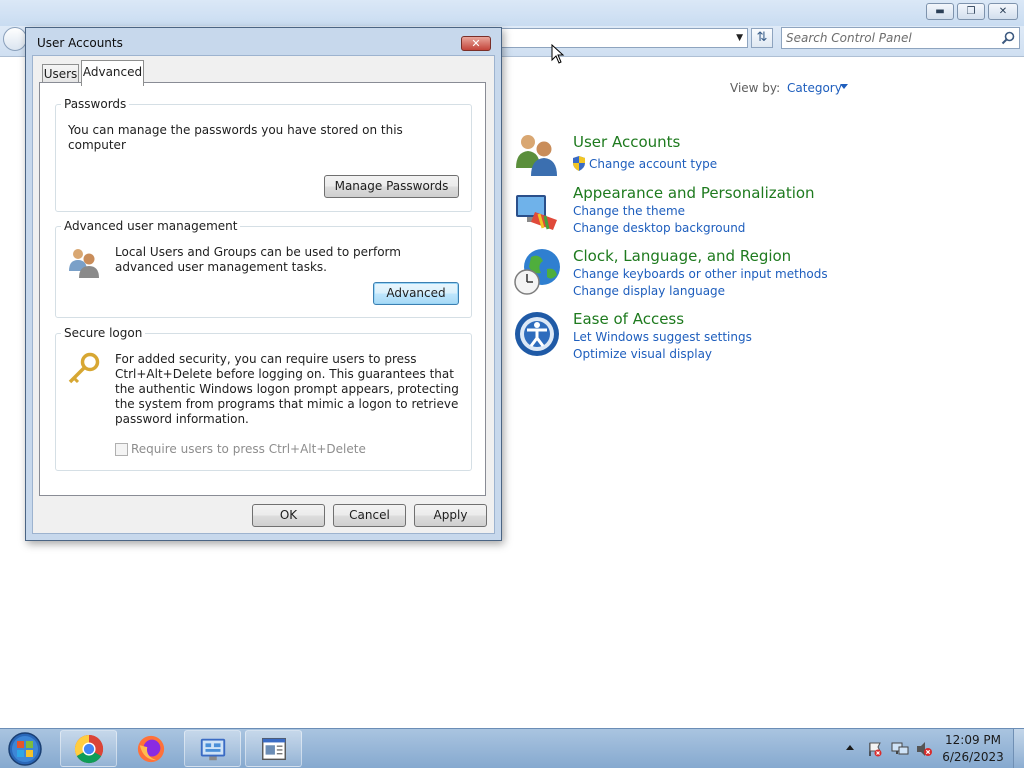 The height and width of the screenshot is (768, 1024). What do you see at coordinates (682, 256) in the screenshot?
I see `category-clock-language-region: Clock, Language, and Region` at bounding box center [682, 256].